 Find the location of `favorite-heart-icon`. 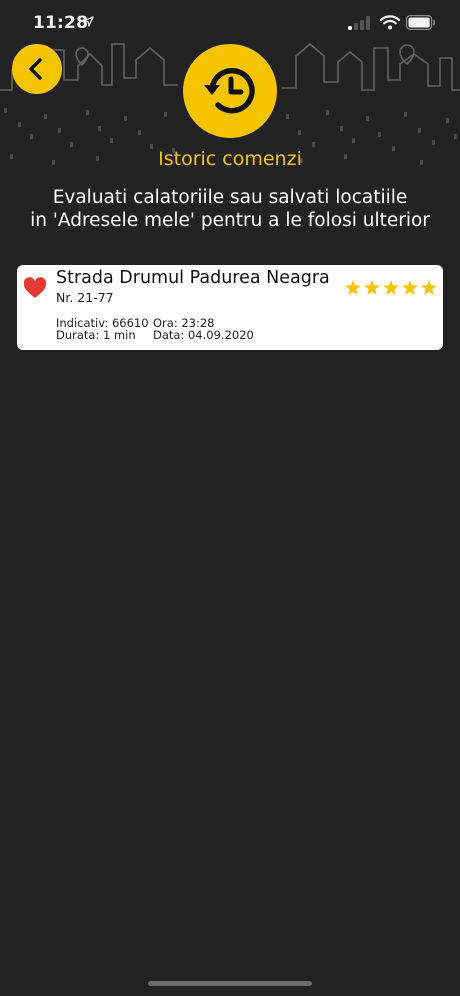

favorite-heart-icon is located at coordinates (35, 288).